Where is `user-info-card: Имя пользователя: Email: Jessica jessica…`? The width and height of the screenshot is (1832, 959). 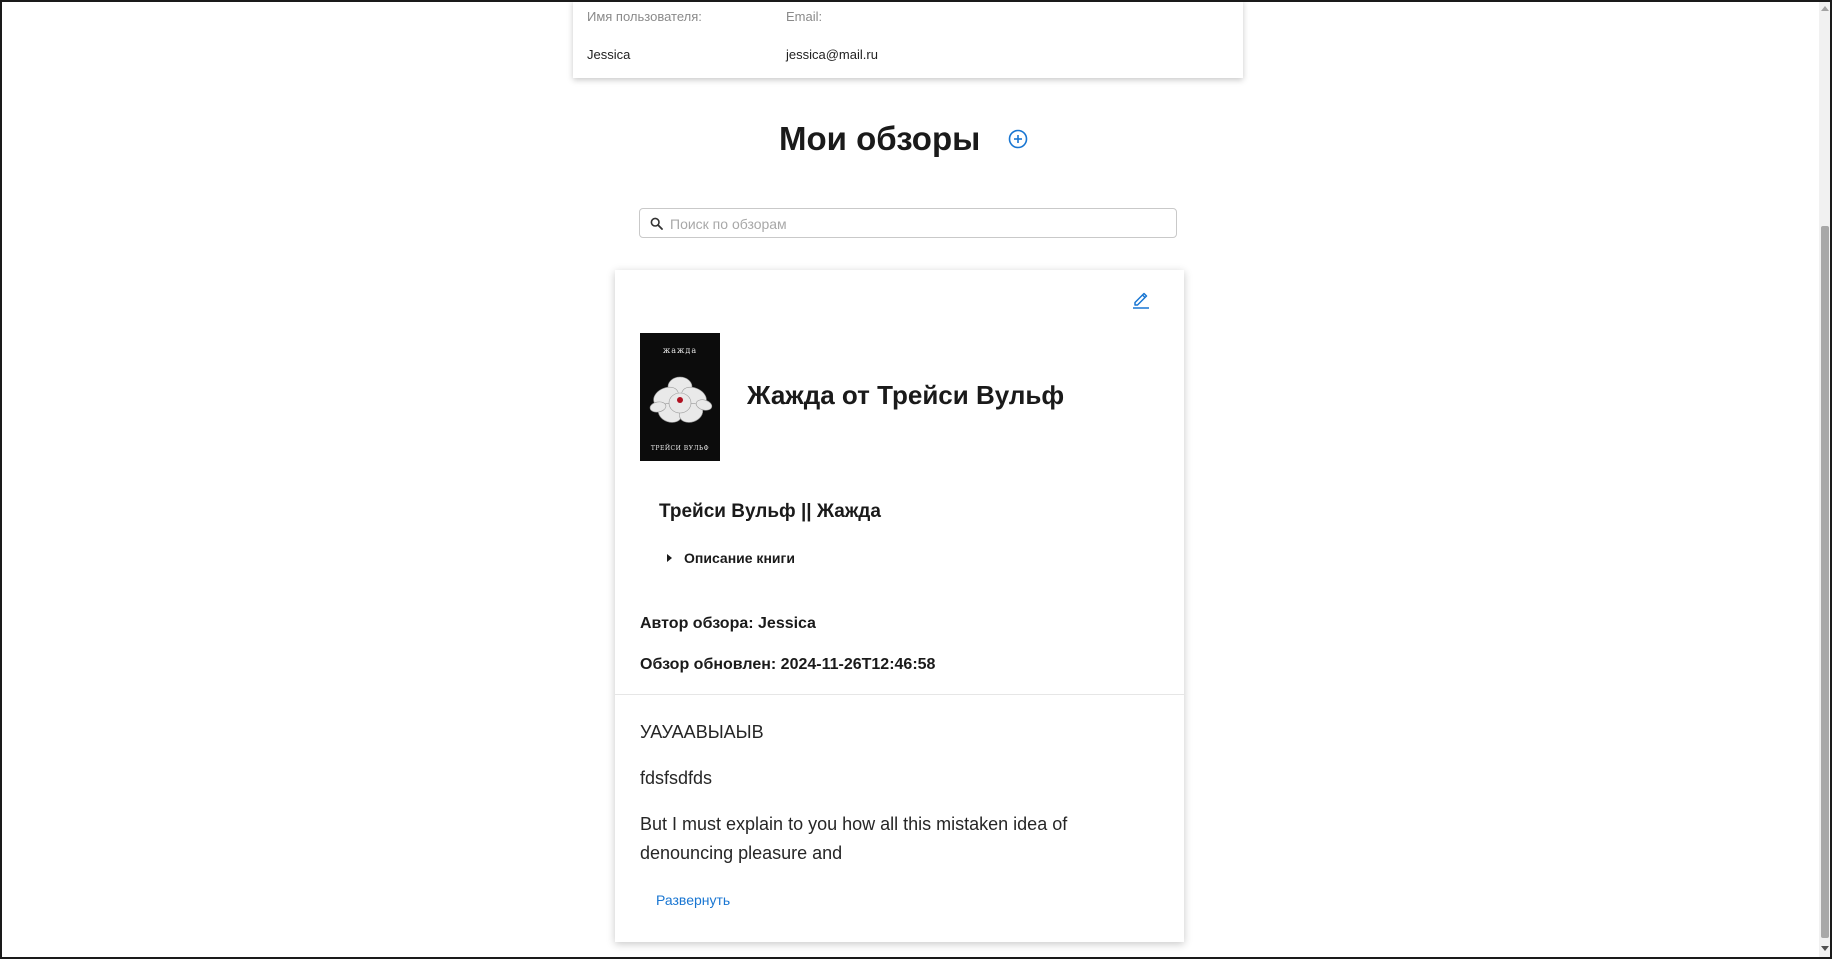 user-info-card: Имя пользователя: Email: Jessica jessica… is located at coordinates (908, 40).